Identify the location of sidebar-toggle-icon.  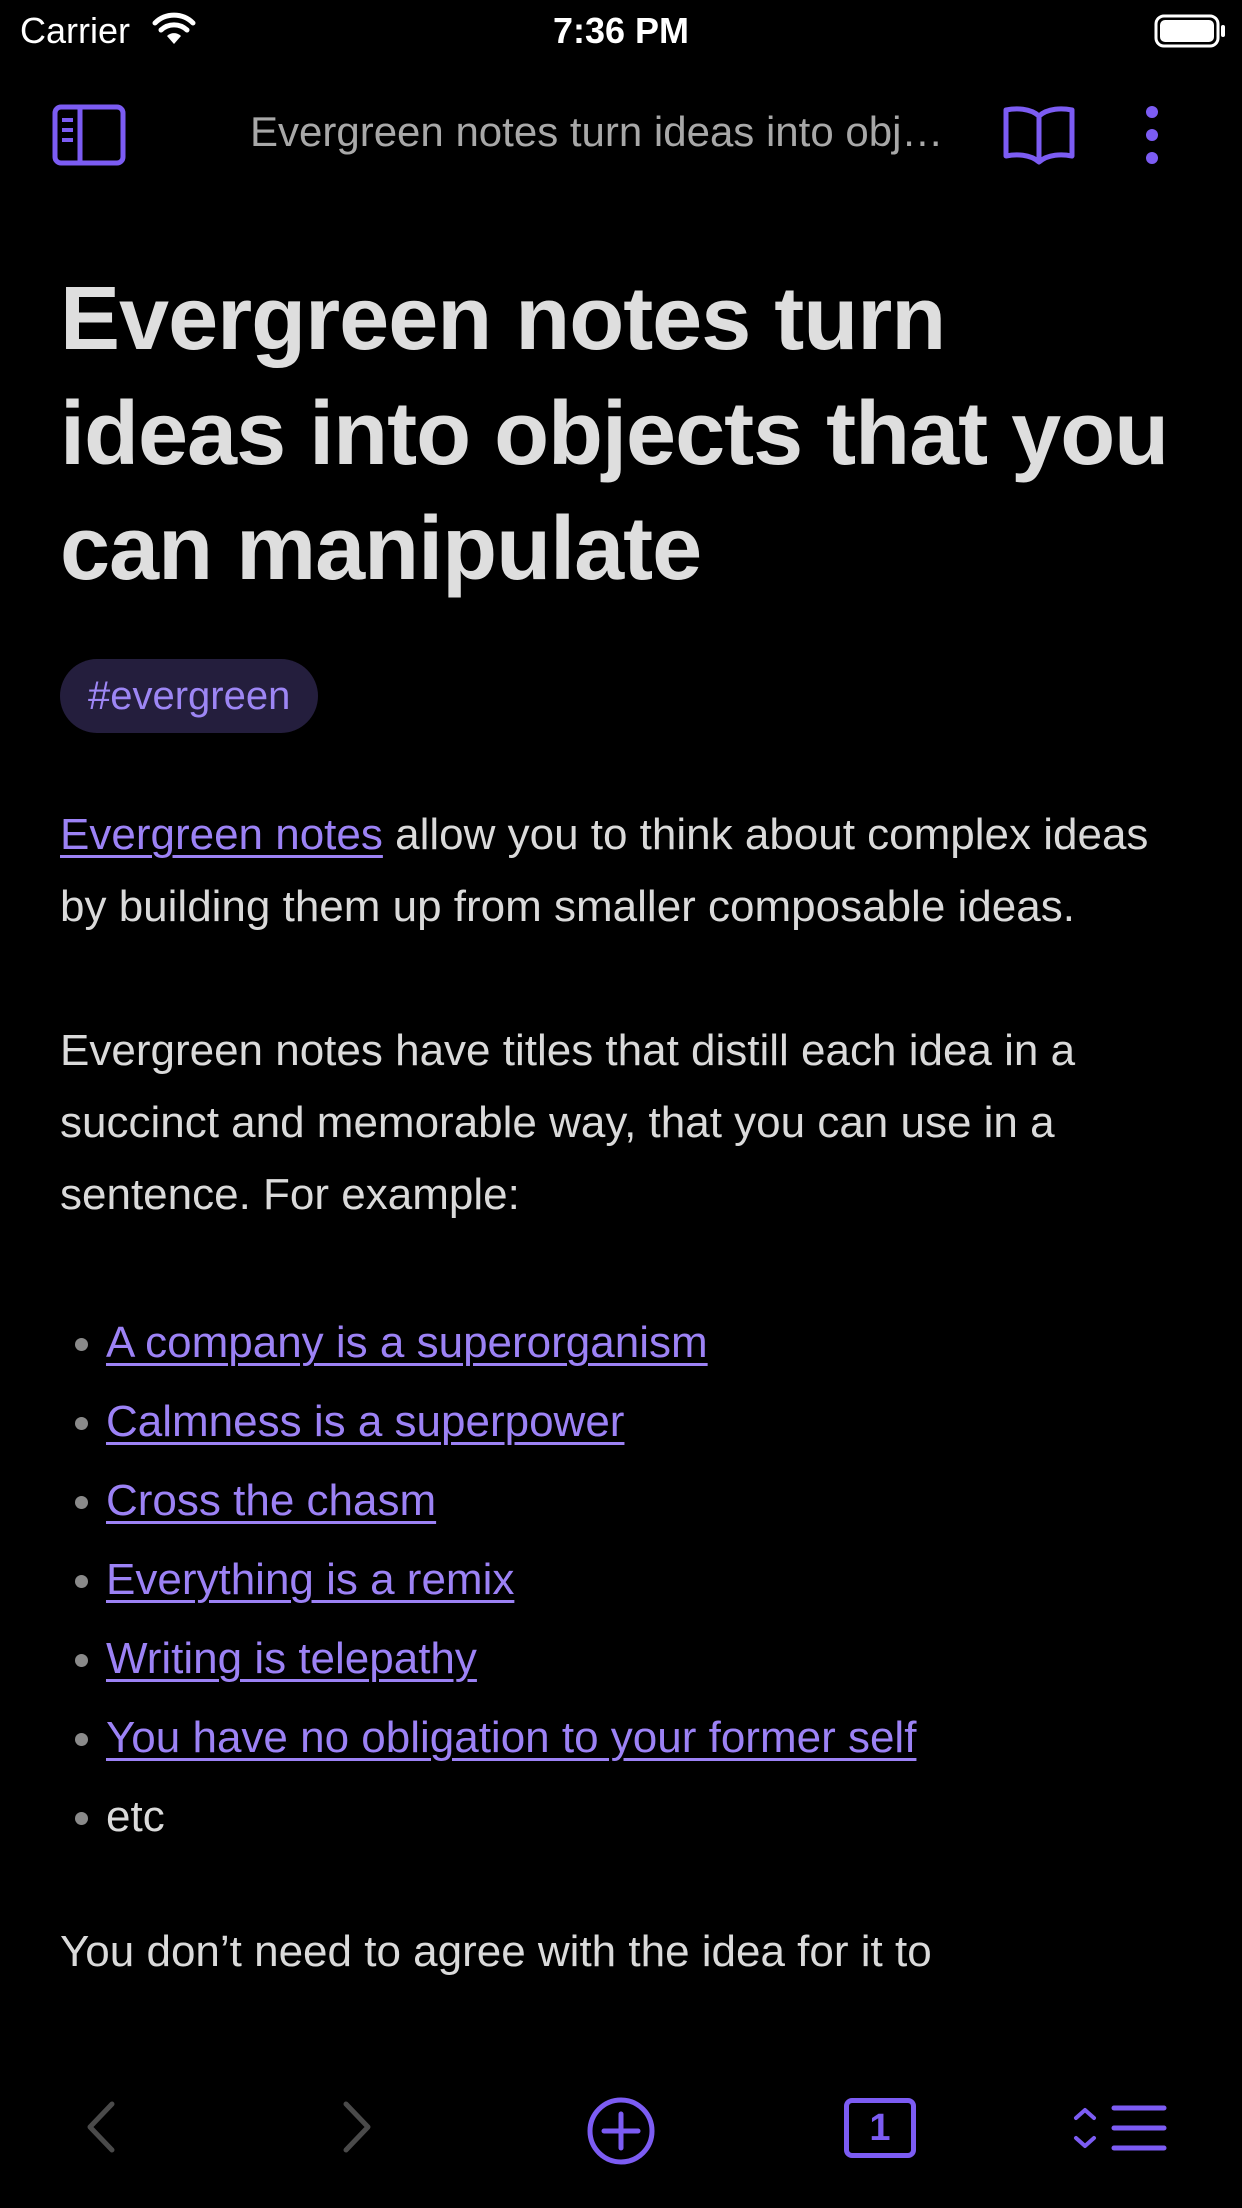
(89, 137).